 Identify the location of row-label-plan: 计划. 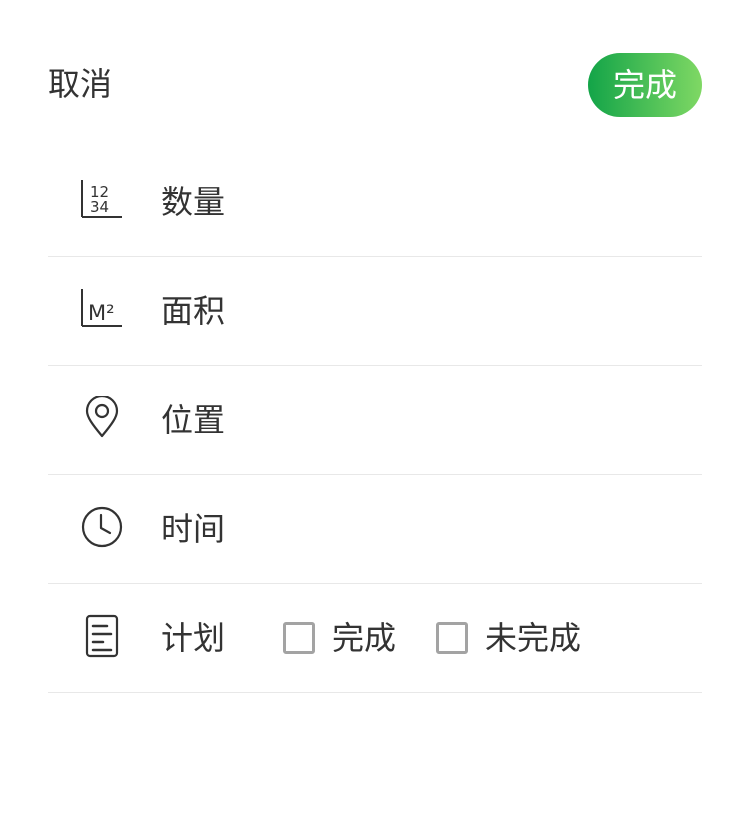
(193, 638).